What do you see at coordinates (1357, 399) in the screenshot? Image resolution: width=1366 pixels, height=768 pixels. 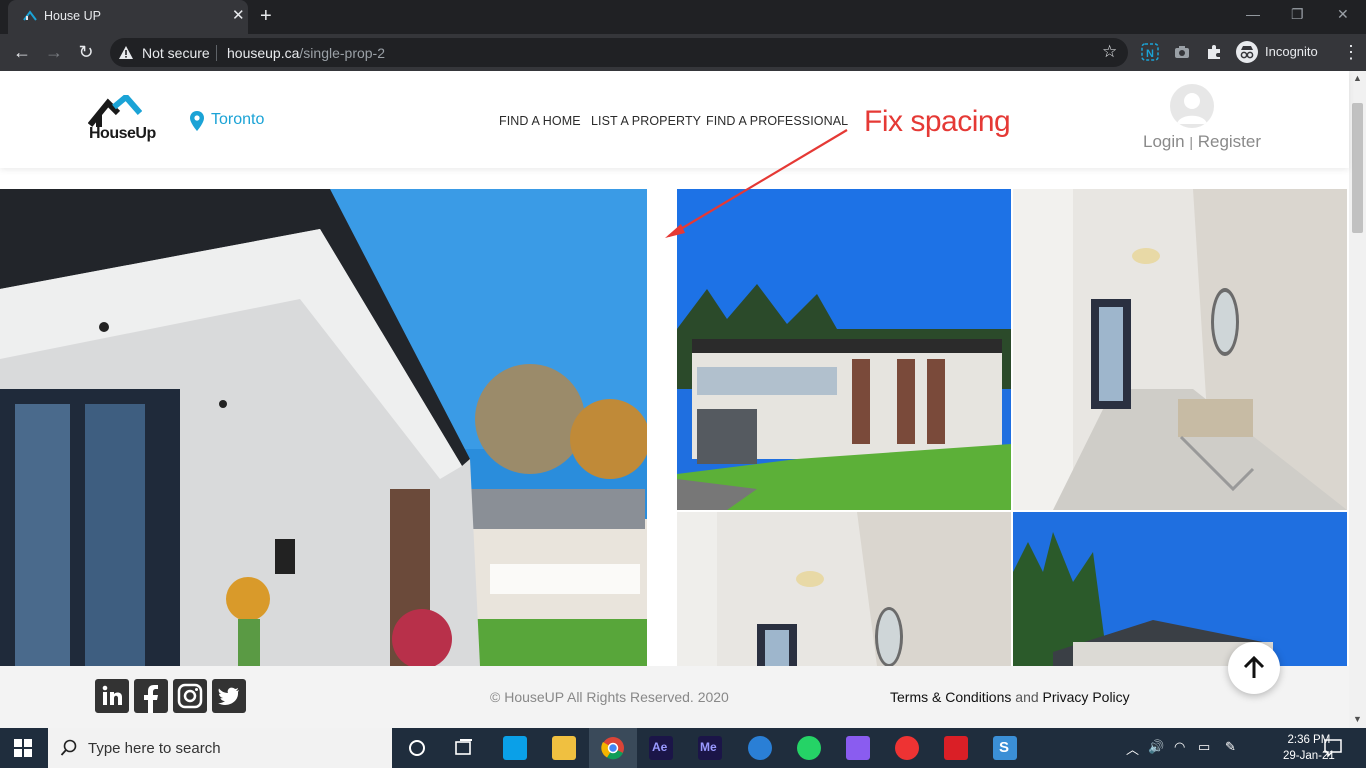 I see `page-scrollbar: ▲ ▼` at bounding box center [1357, 399].